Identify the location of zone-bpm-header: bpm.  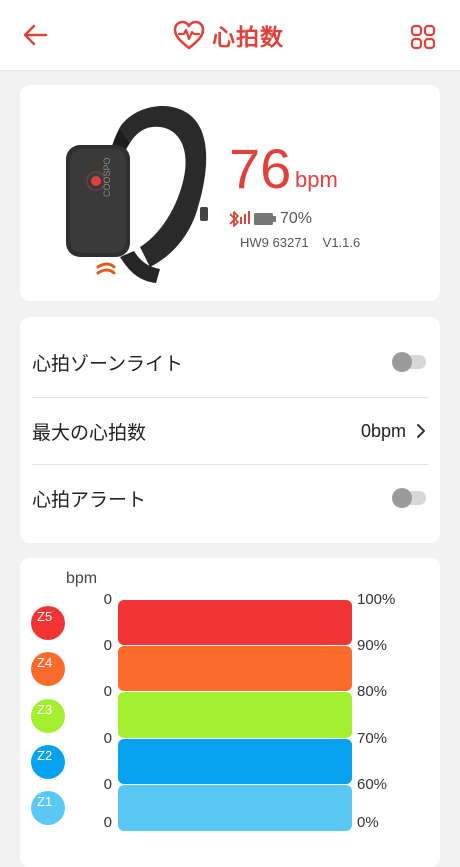
(82, 578).